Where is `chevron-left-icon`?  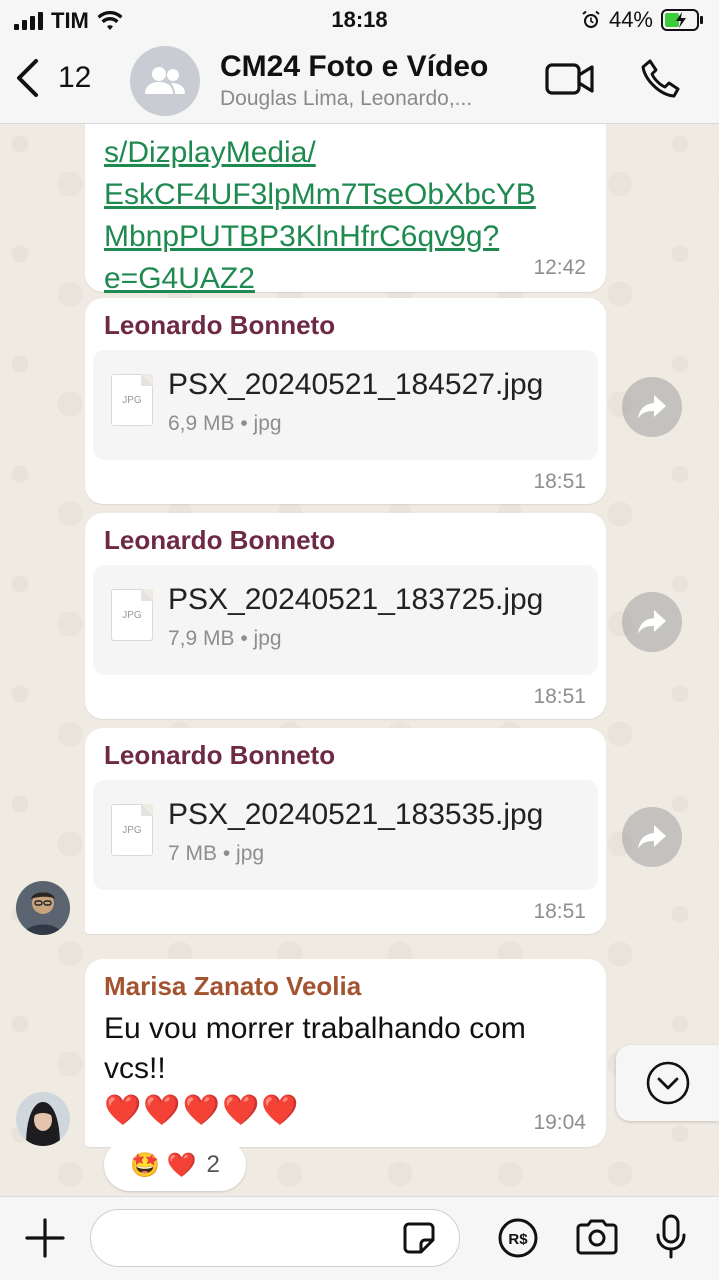 chevron-left-icon is located at coordinates (27, 78).